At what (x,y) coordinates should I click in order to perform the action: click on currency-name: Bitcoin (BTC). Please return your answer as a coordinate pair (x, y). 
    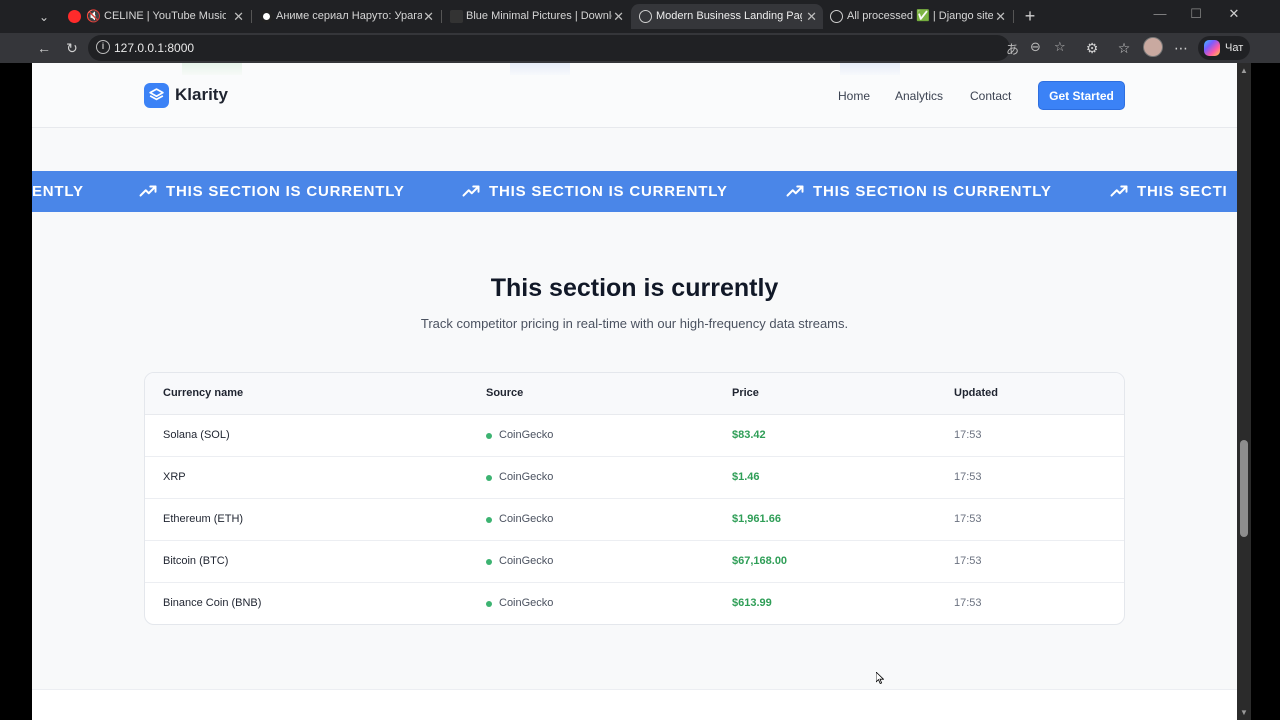
    Looking at the image, I should click on (196, 561).